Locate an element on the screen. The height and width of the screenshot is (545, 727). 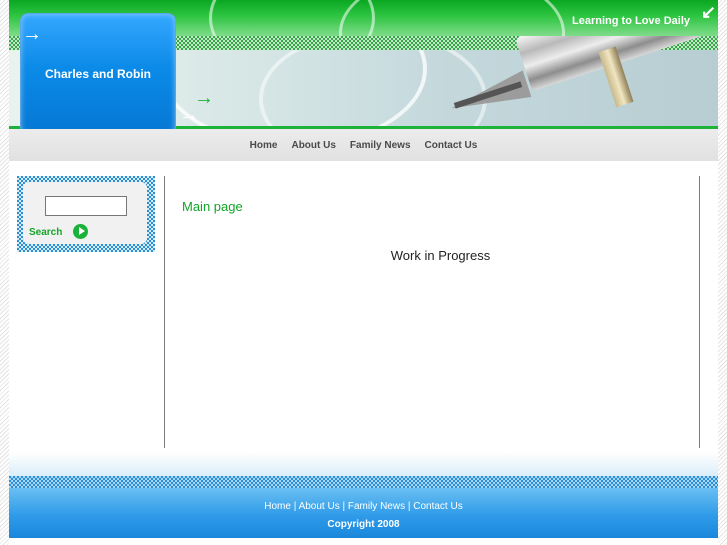
brand-name: Charles and Robin is located at coordinates (97, 74).